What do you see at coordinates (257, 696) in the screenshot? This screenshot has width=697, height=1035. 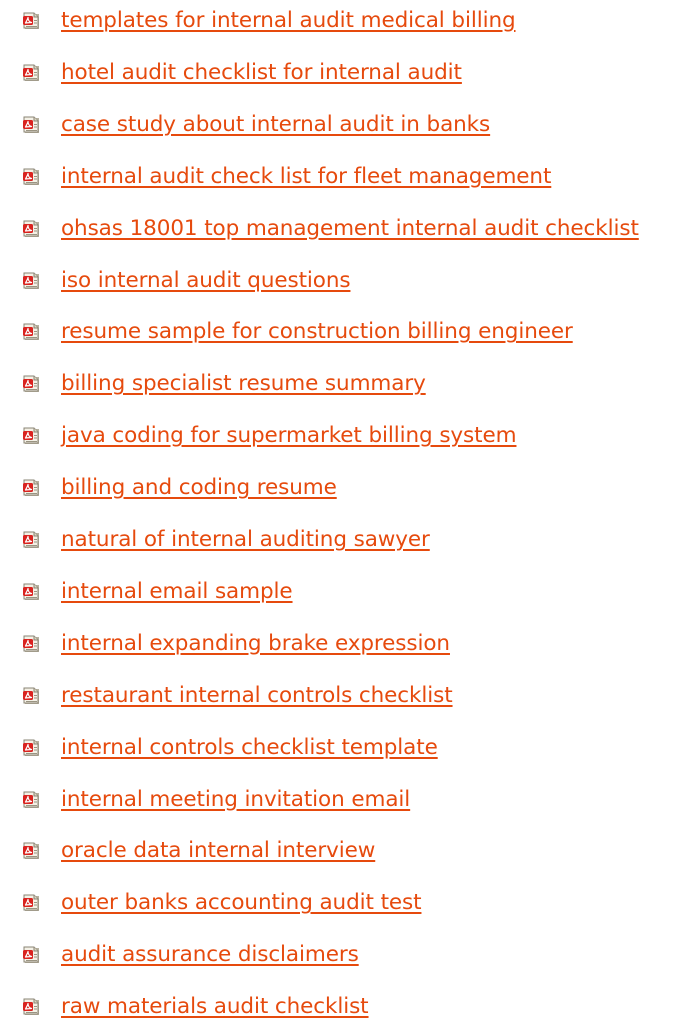 I see `document-link: restaurant internal controls checklist` at bounding box center [257, 696].